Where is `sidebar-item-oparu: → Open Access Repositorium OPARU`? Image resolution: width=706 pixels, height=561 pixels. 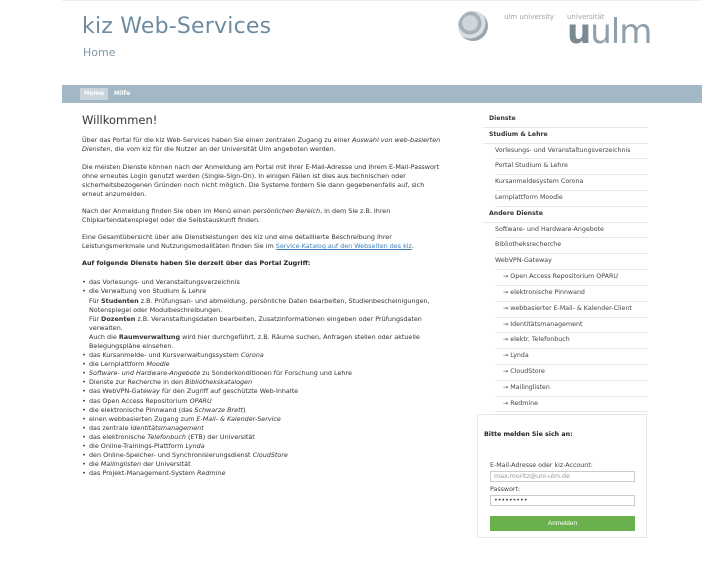 sidebar-item-oparu: → Open Access Repositorium OPARU is located at coordinates (571, 278).